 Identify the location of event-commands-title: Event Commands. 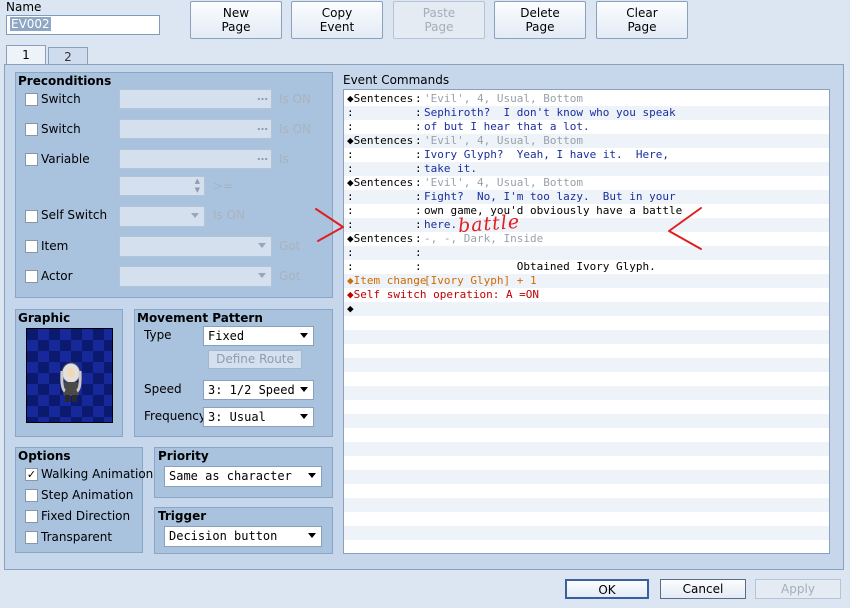
(396, 80).